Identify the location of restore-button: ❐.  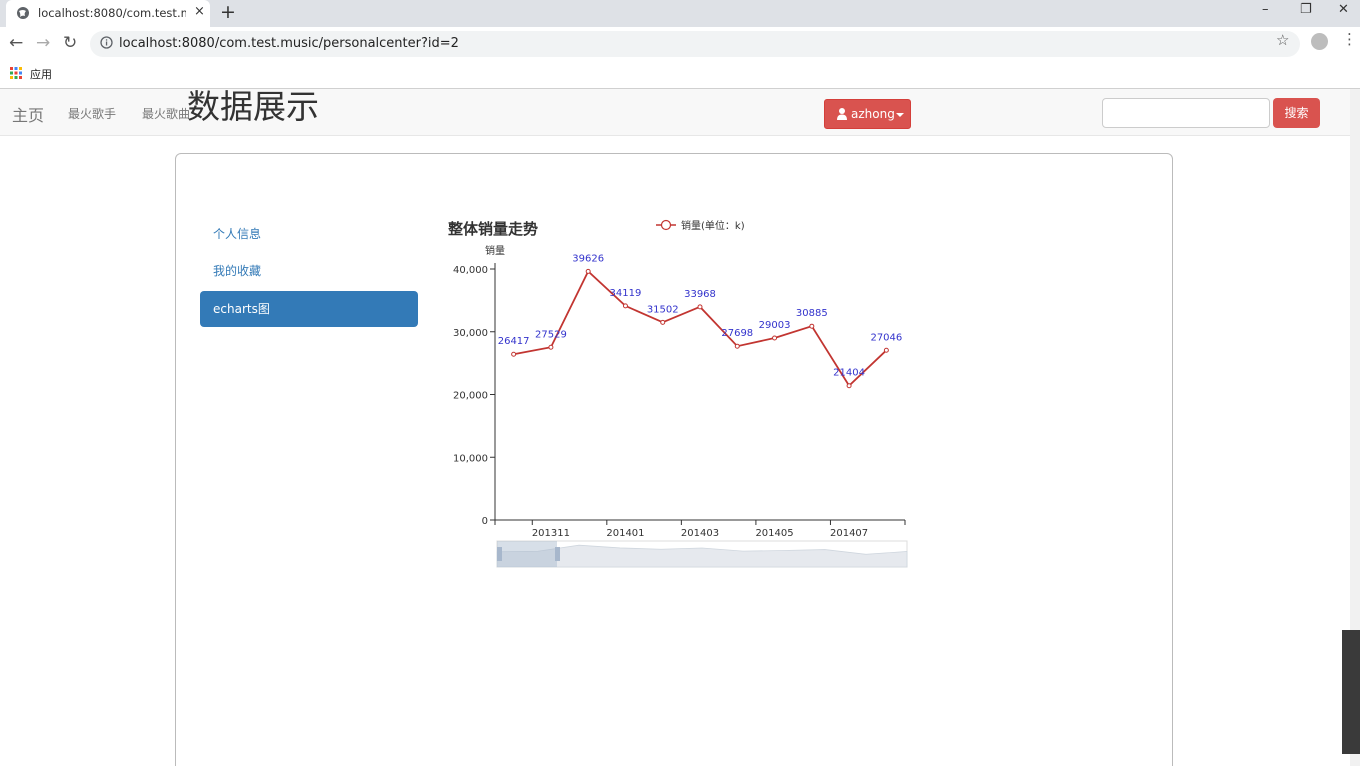
(1306, 9).